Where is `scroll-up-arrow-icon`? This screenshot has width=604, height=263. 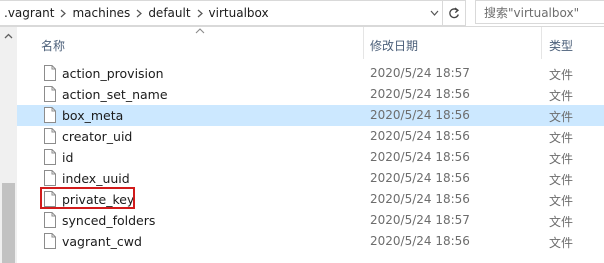 scroll-up-arrow-icon is located at coordinates (8, 36).